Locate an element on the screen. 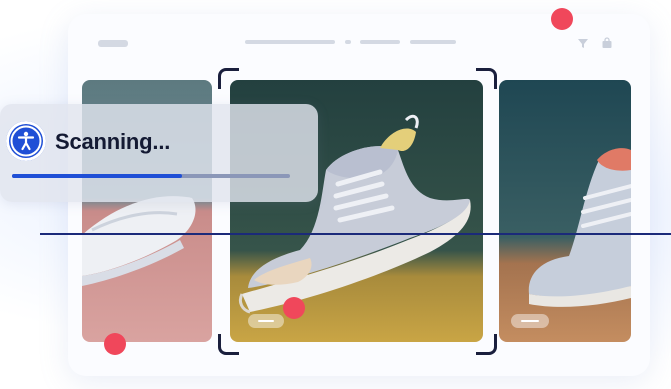 This screenshot has width=671, height=389. product-card-right is located at coordinates (565, 211).